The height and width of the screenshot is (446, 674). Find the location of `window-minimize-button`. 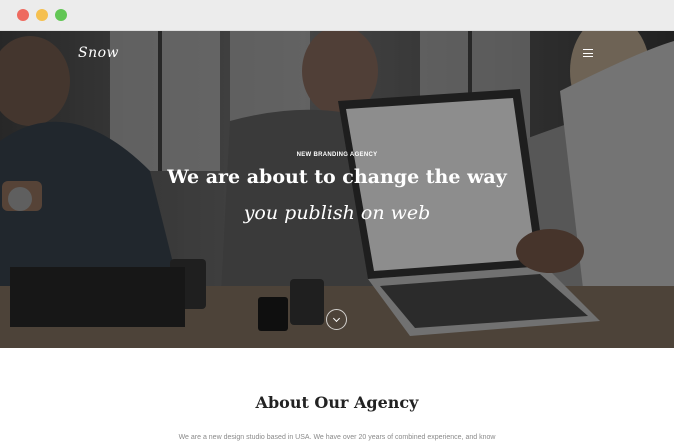

window-minimize-button is located at coordinates (42, 15).